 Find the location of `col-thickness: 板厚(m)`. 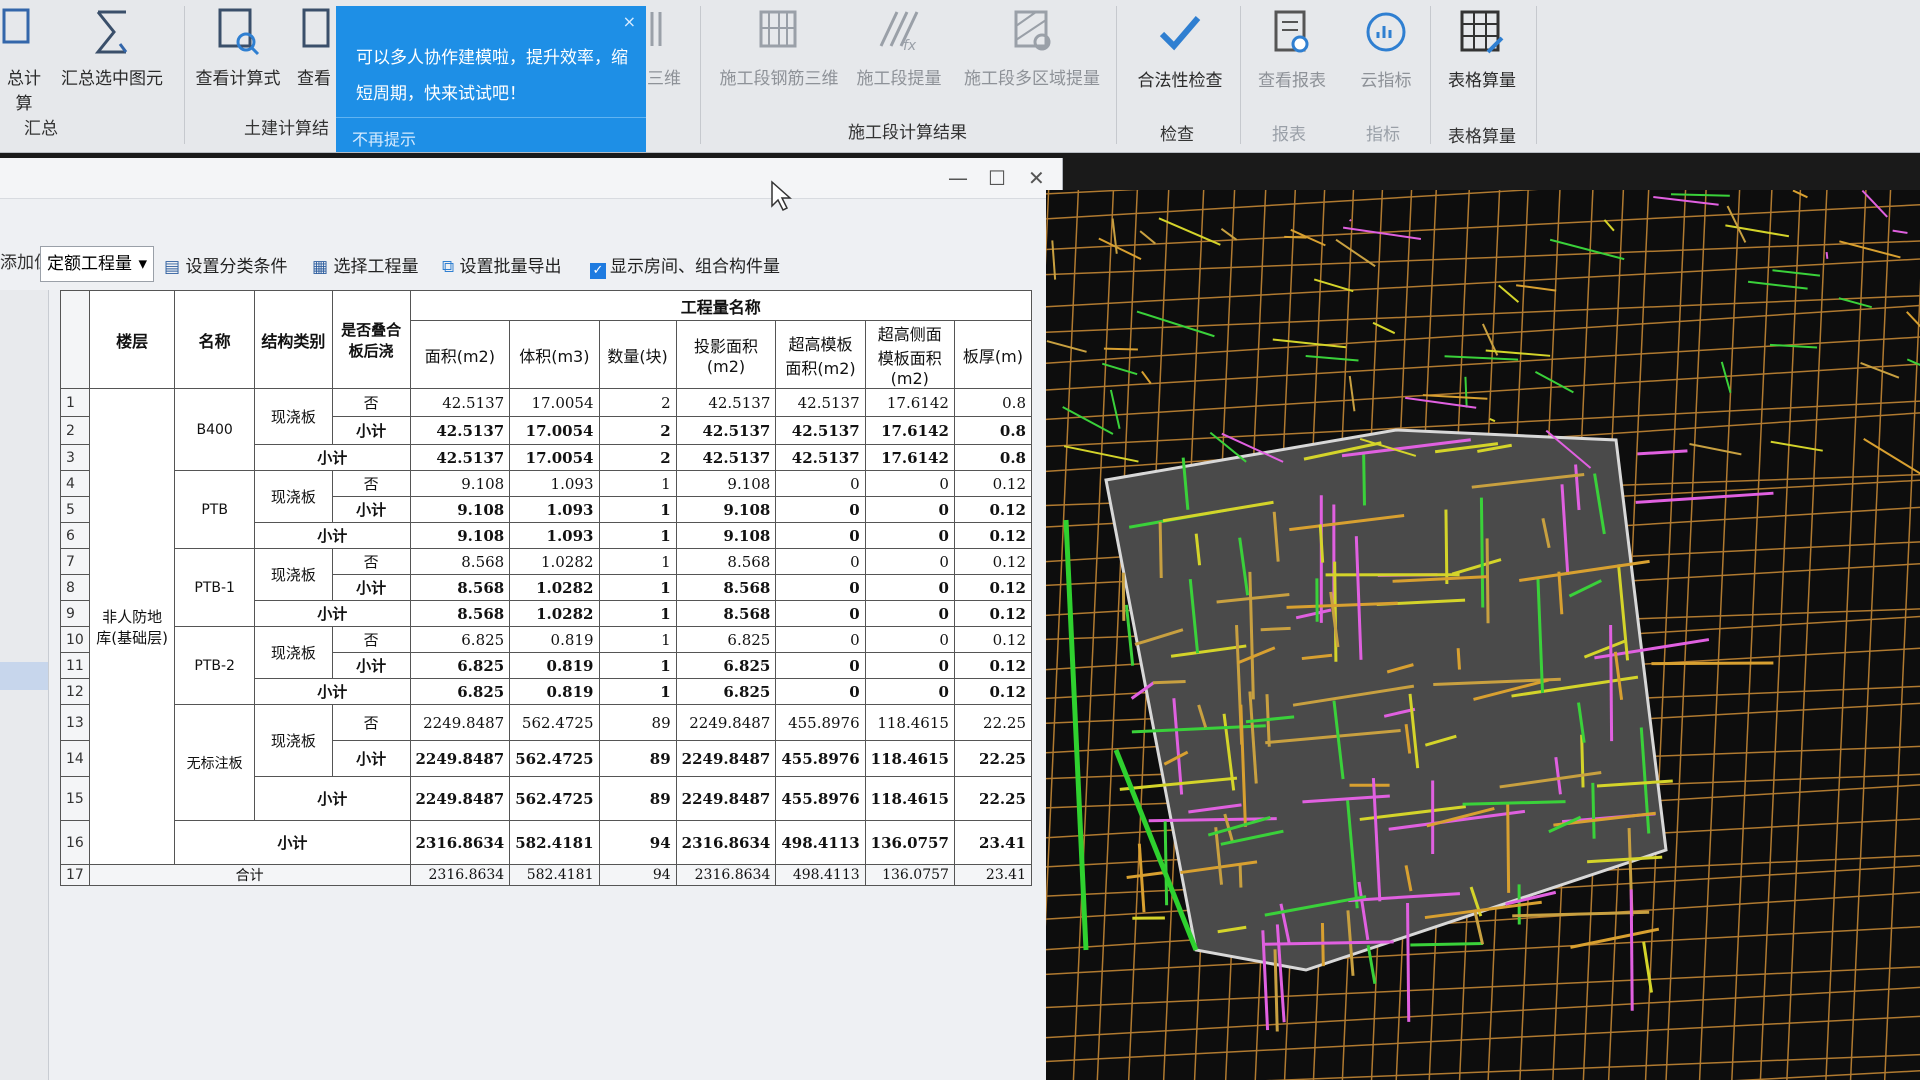

col-thickness: 板厚(m) is located at coordinates (993, 354).